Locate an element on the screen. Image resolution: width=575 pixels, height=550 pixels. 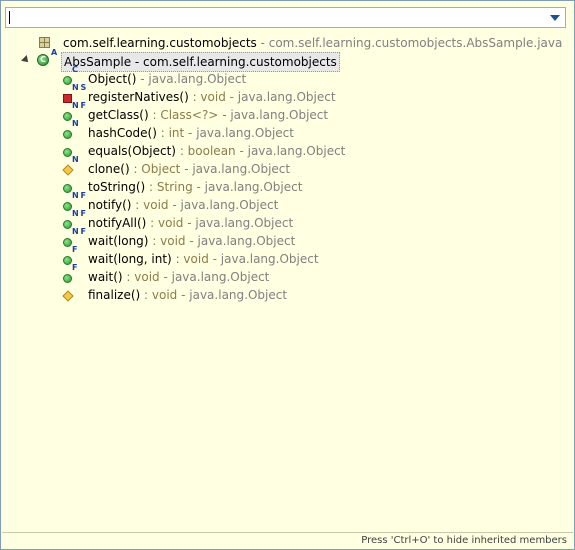
member-row: N Fnotify() : void - java.lang.Object is located at coordinates (285, 202).